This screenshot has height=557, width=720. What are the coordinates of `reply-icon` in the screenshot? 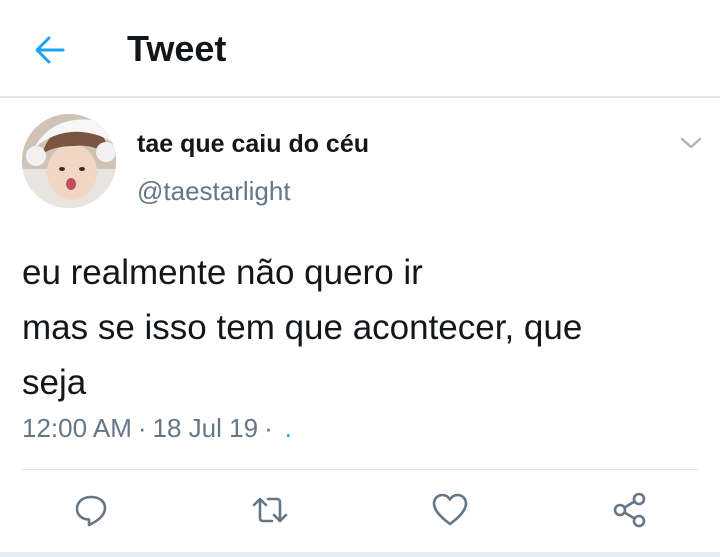 It's located at (91, 511).